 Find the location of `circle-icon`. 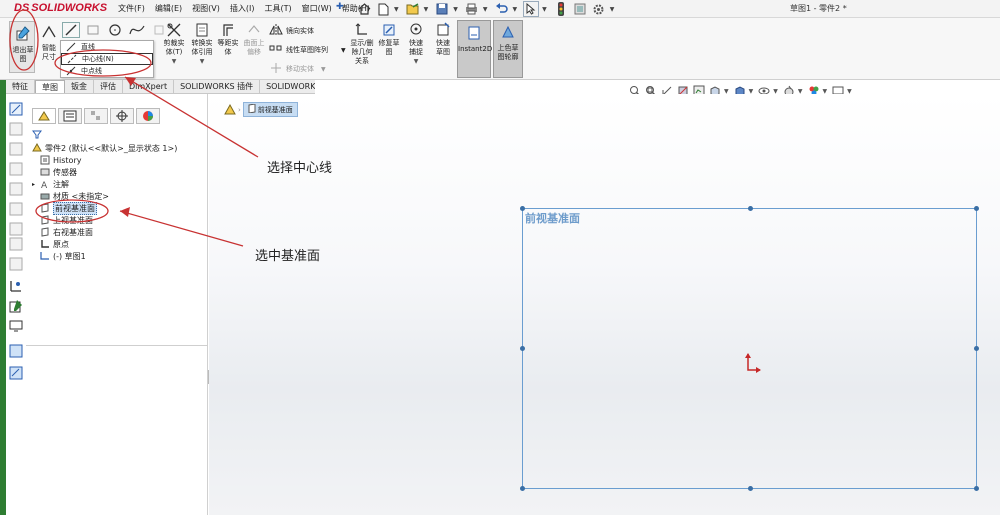

circle-icon is located at coordinates (115, 30).